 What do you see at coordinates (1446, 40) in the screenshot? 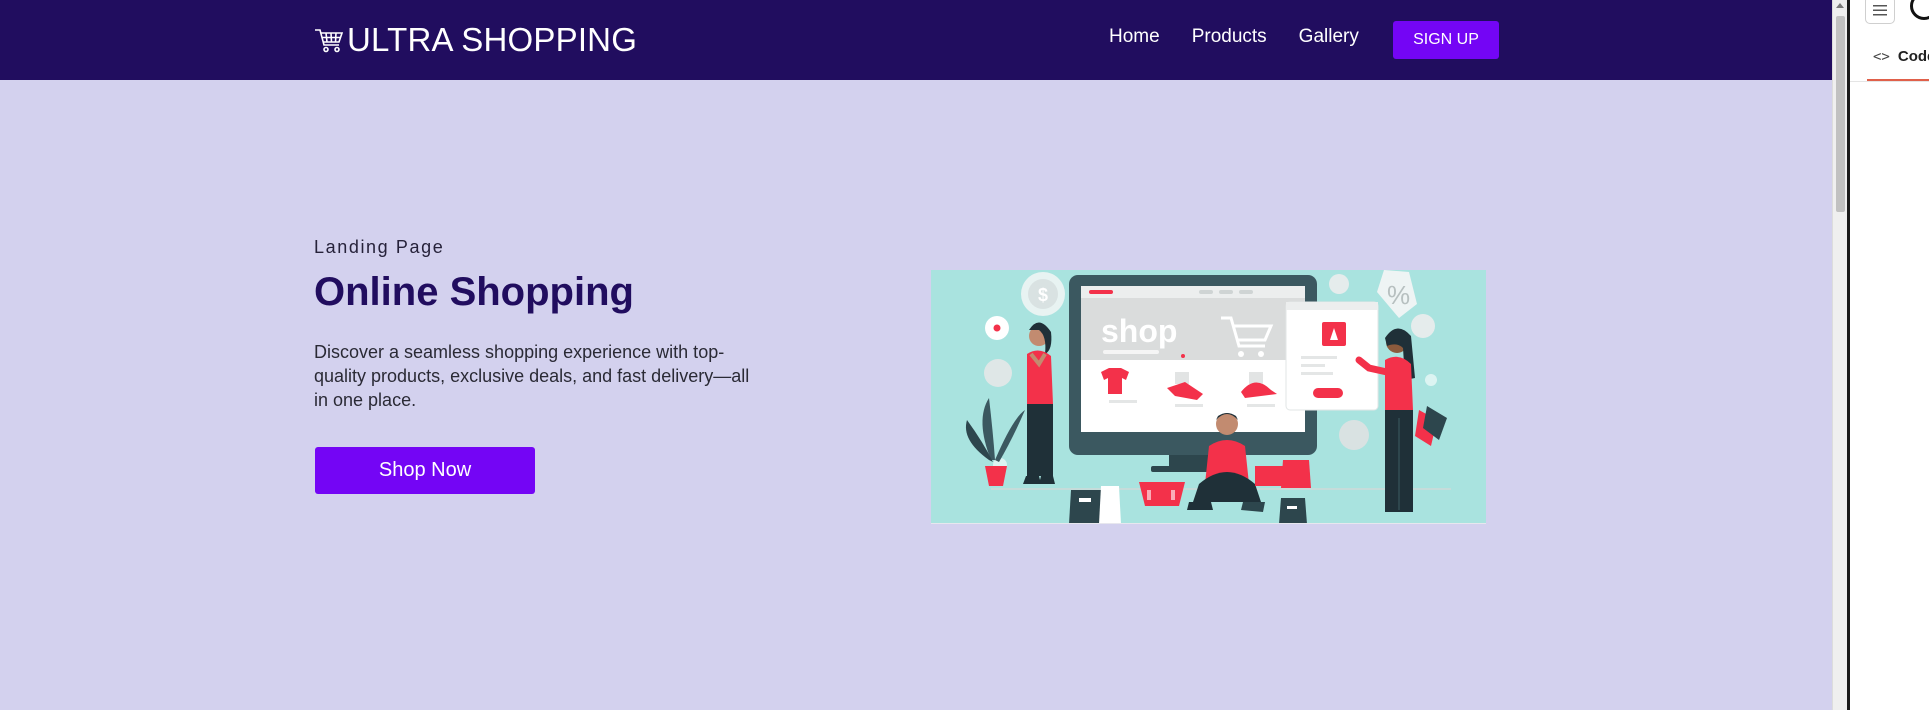
I see `sign-up-button: SIGN UP` at bounding box center [1446, 40].